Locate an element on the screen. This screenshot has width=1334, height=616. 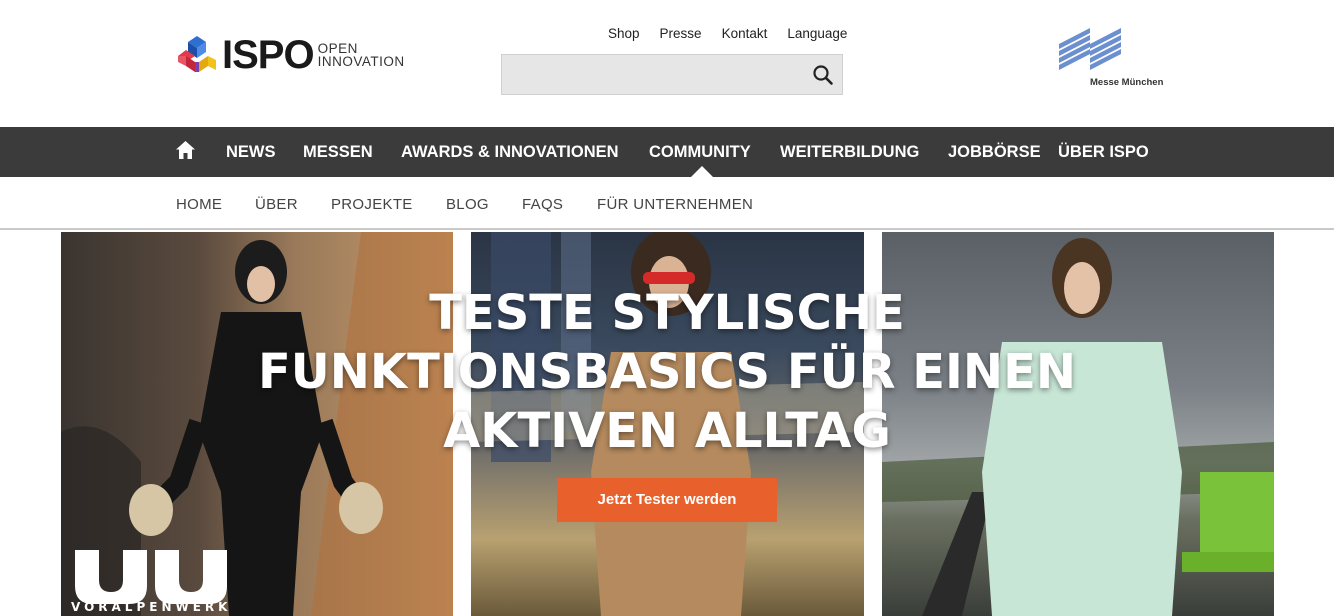
search-input is located at coordinates (652, 74).